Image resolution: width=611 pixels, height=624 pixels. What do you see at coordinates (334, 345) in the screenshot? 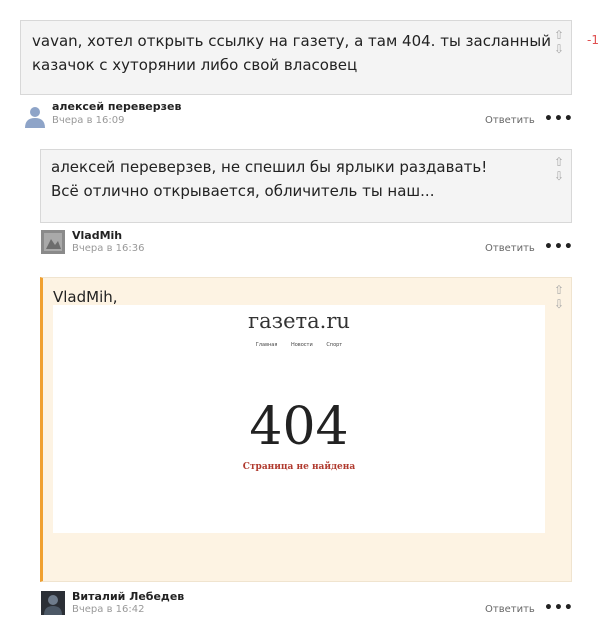
I see `gazeta-nav-item: Спорт` at bounding box center [334, 345].